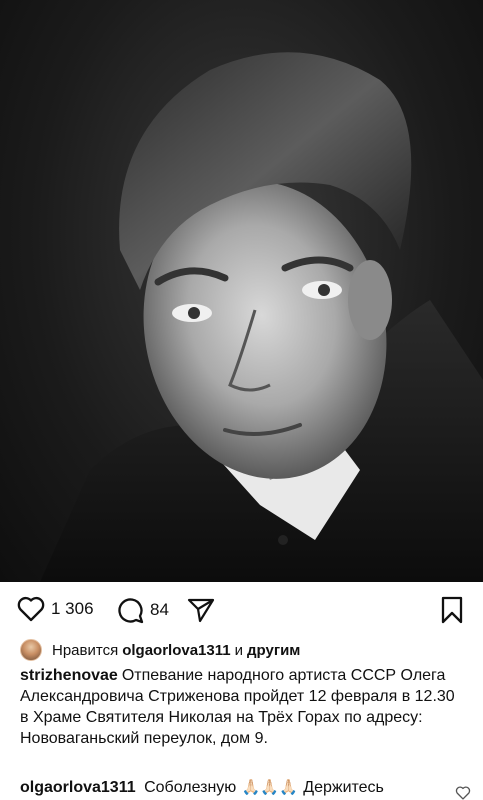 The width and height of the screenshot is (483, 800). I want to click on comment-tail: Держитесь, so click(343, 787).